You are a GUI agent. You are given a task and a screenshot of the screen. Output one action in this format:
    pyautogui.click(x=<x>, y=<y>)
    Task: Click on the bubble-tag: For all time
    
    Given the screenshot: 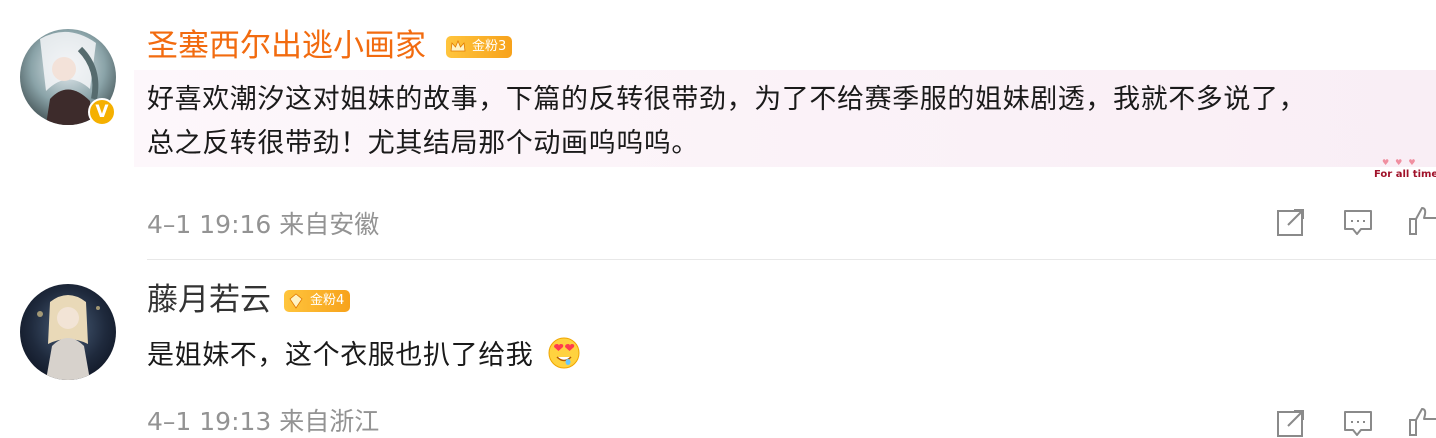 What is the action you would take?
    pyautogui.click(x=1405, y=174)
    